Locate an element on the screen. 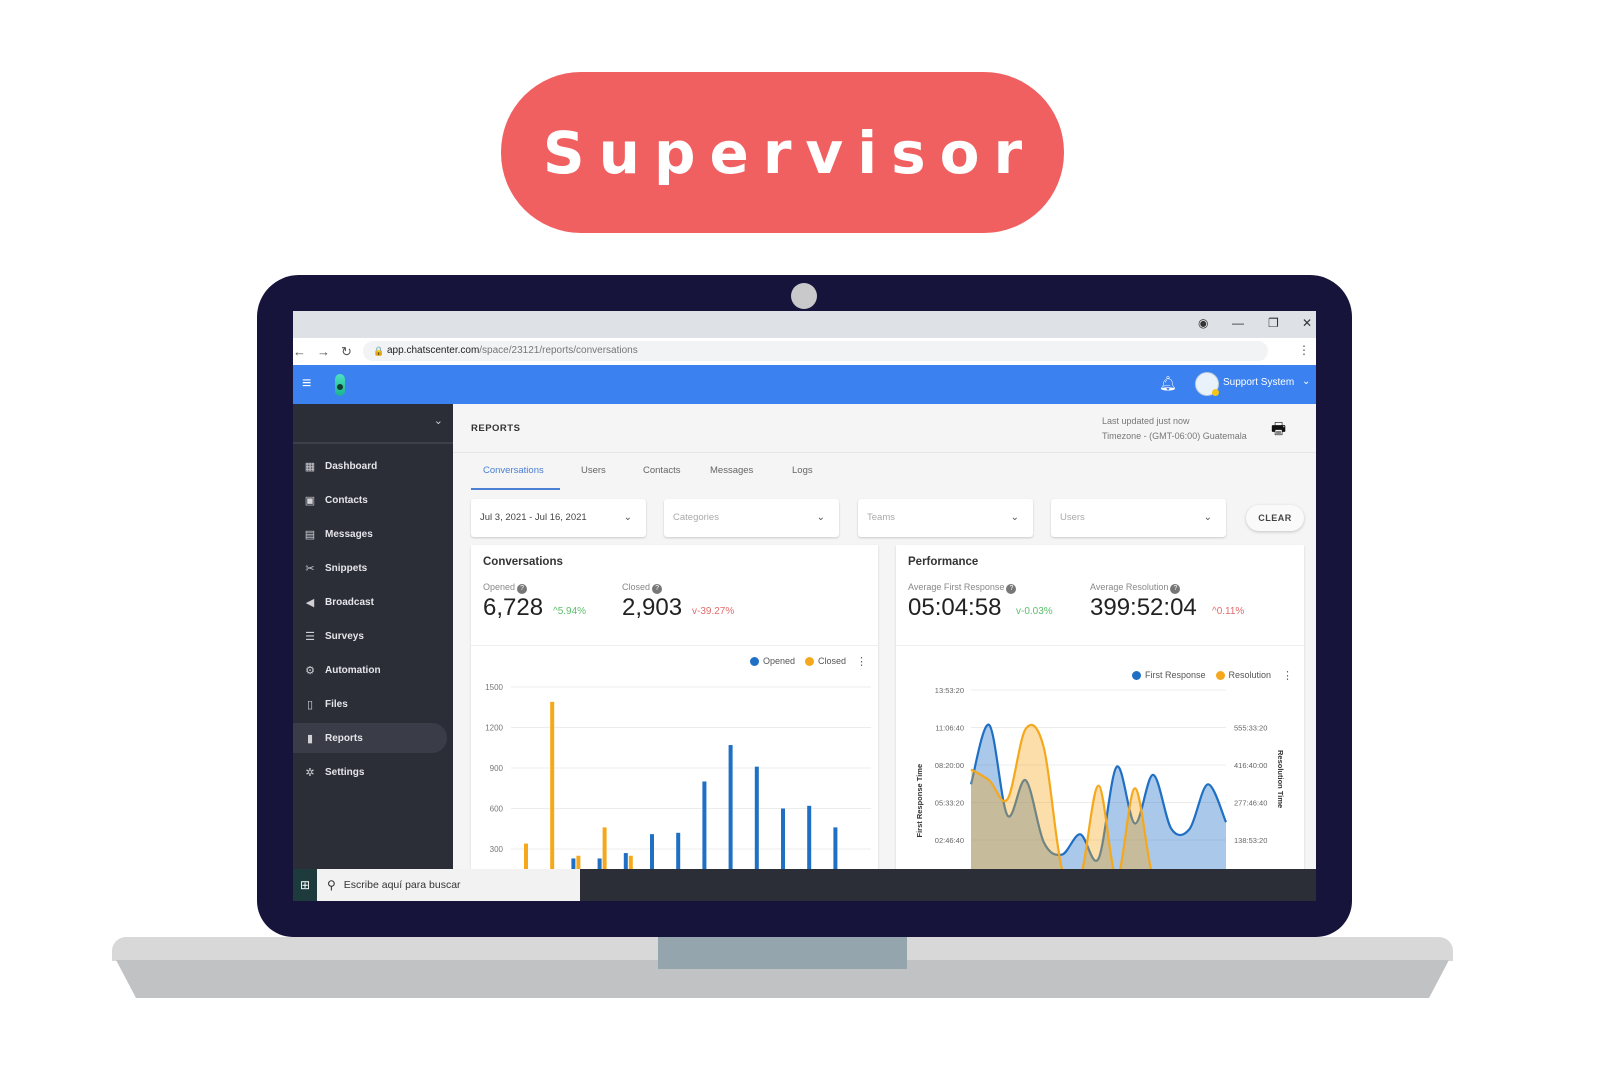  sidebar-item-label: Files is located at coordinates (336, 704).